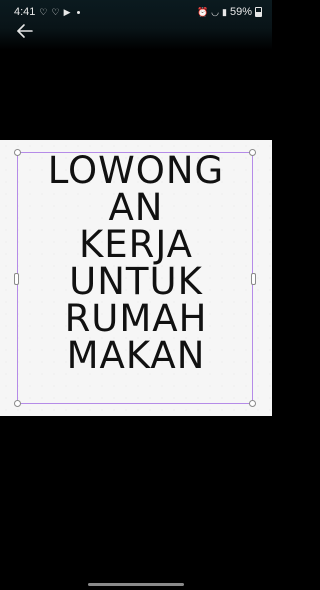  I want to click on poster-line: KERJA, so click(136, 244).